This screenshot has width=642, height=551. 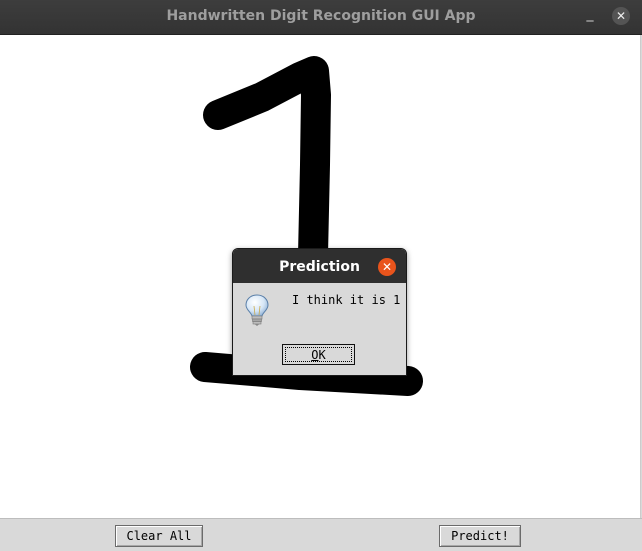 I want to click on prediction-dialog: Prediction ✕ I think it is 1 O K, so click(x=319, y=312).